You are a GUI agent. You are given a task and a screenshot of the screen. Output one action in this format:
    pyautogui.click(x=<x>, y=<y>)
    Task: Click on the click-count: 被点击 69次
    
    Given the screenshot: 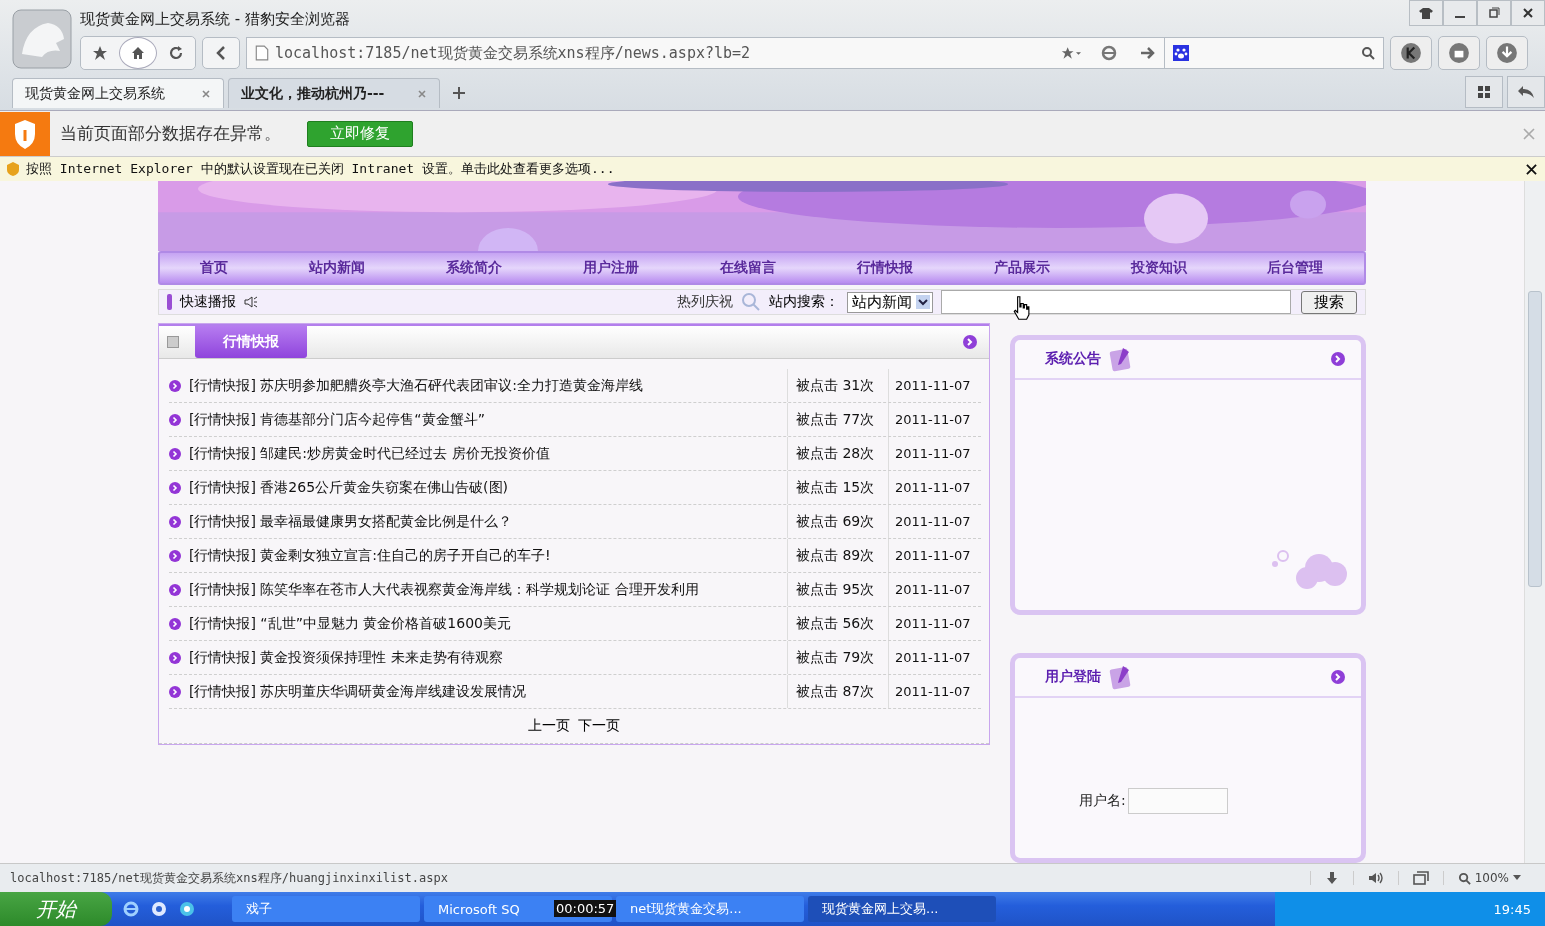 What is the action you would take?
    pyautogui.click(x=837, y=521)
    